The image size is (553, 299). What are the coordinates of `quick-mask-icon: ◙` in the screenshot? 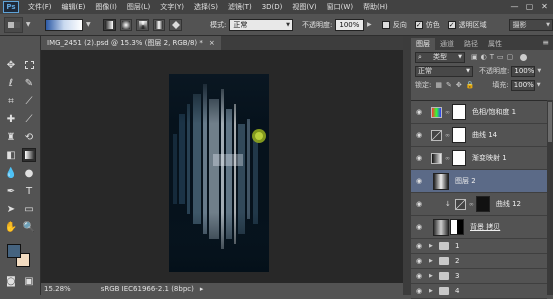 It's located at (11, 281).